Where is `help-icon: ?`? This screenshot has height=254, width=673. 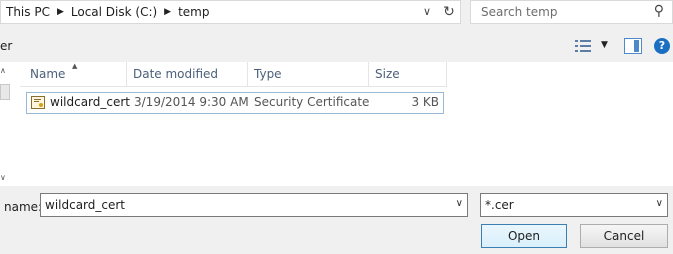 help-icon: ? is located at coordinates (662, 46).